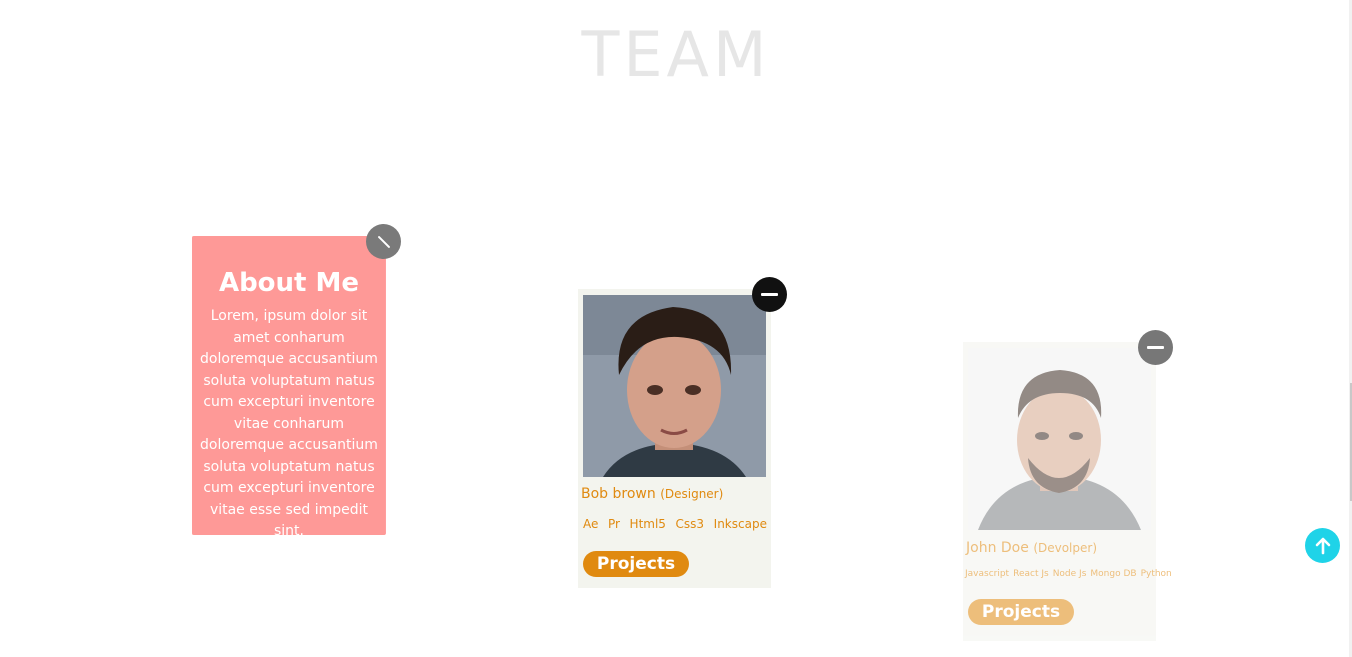 The width and height of the screenshot is (1352, 657). I want to click on about-me-title: About Me, so click(289, 283).